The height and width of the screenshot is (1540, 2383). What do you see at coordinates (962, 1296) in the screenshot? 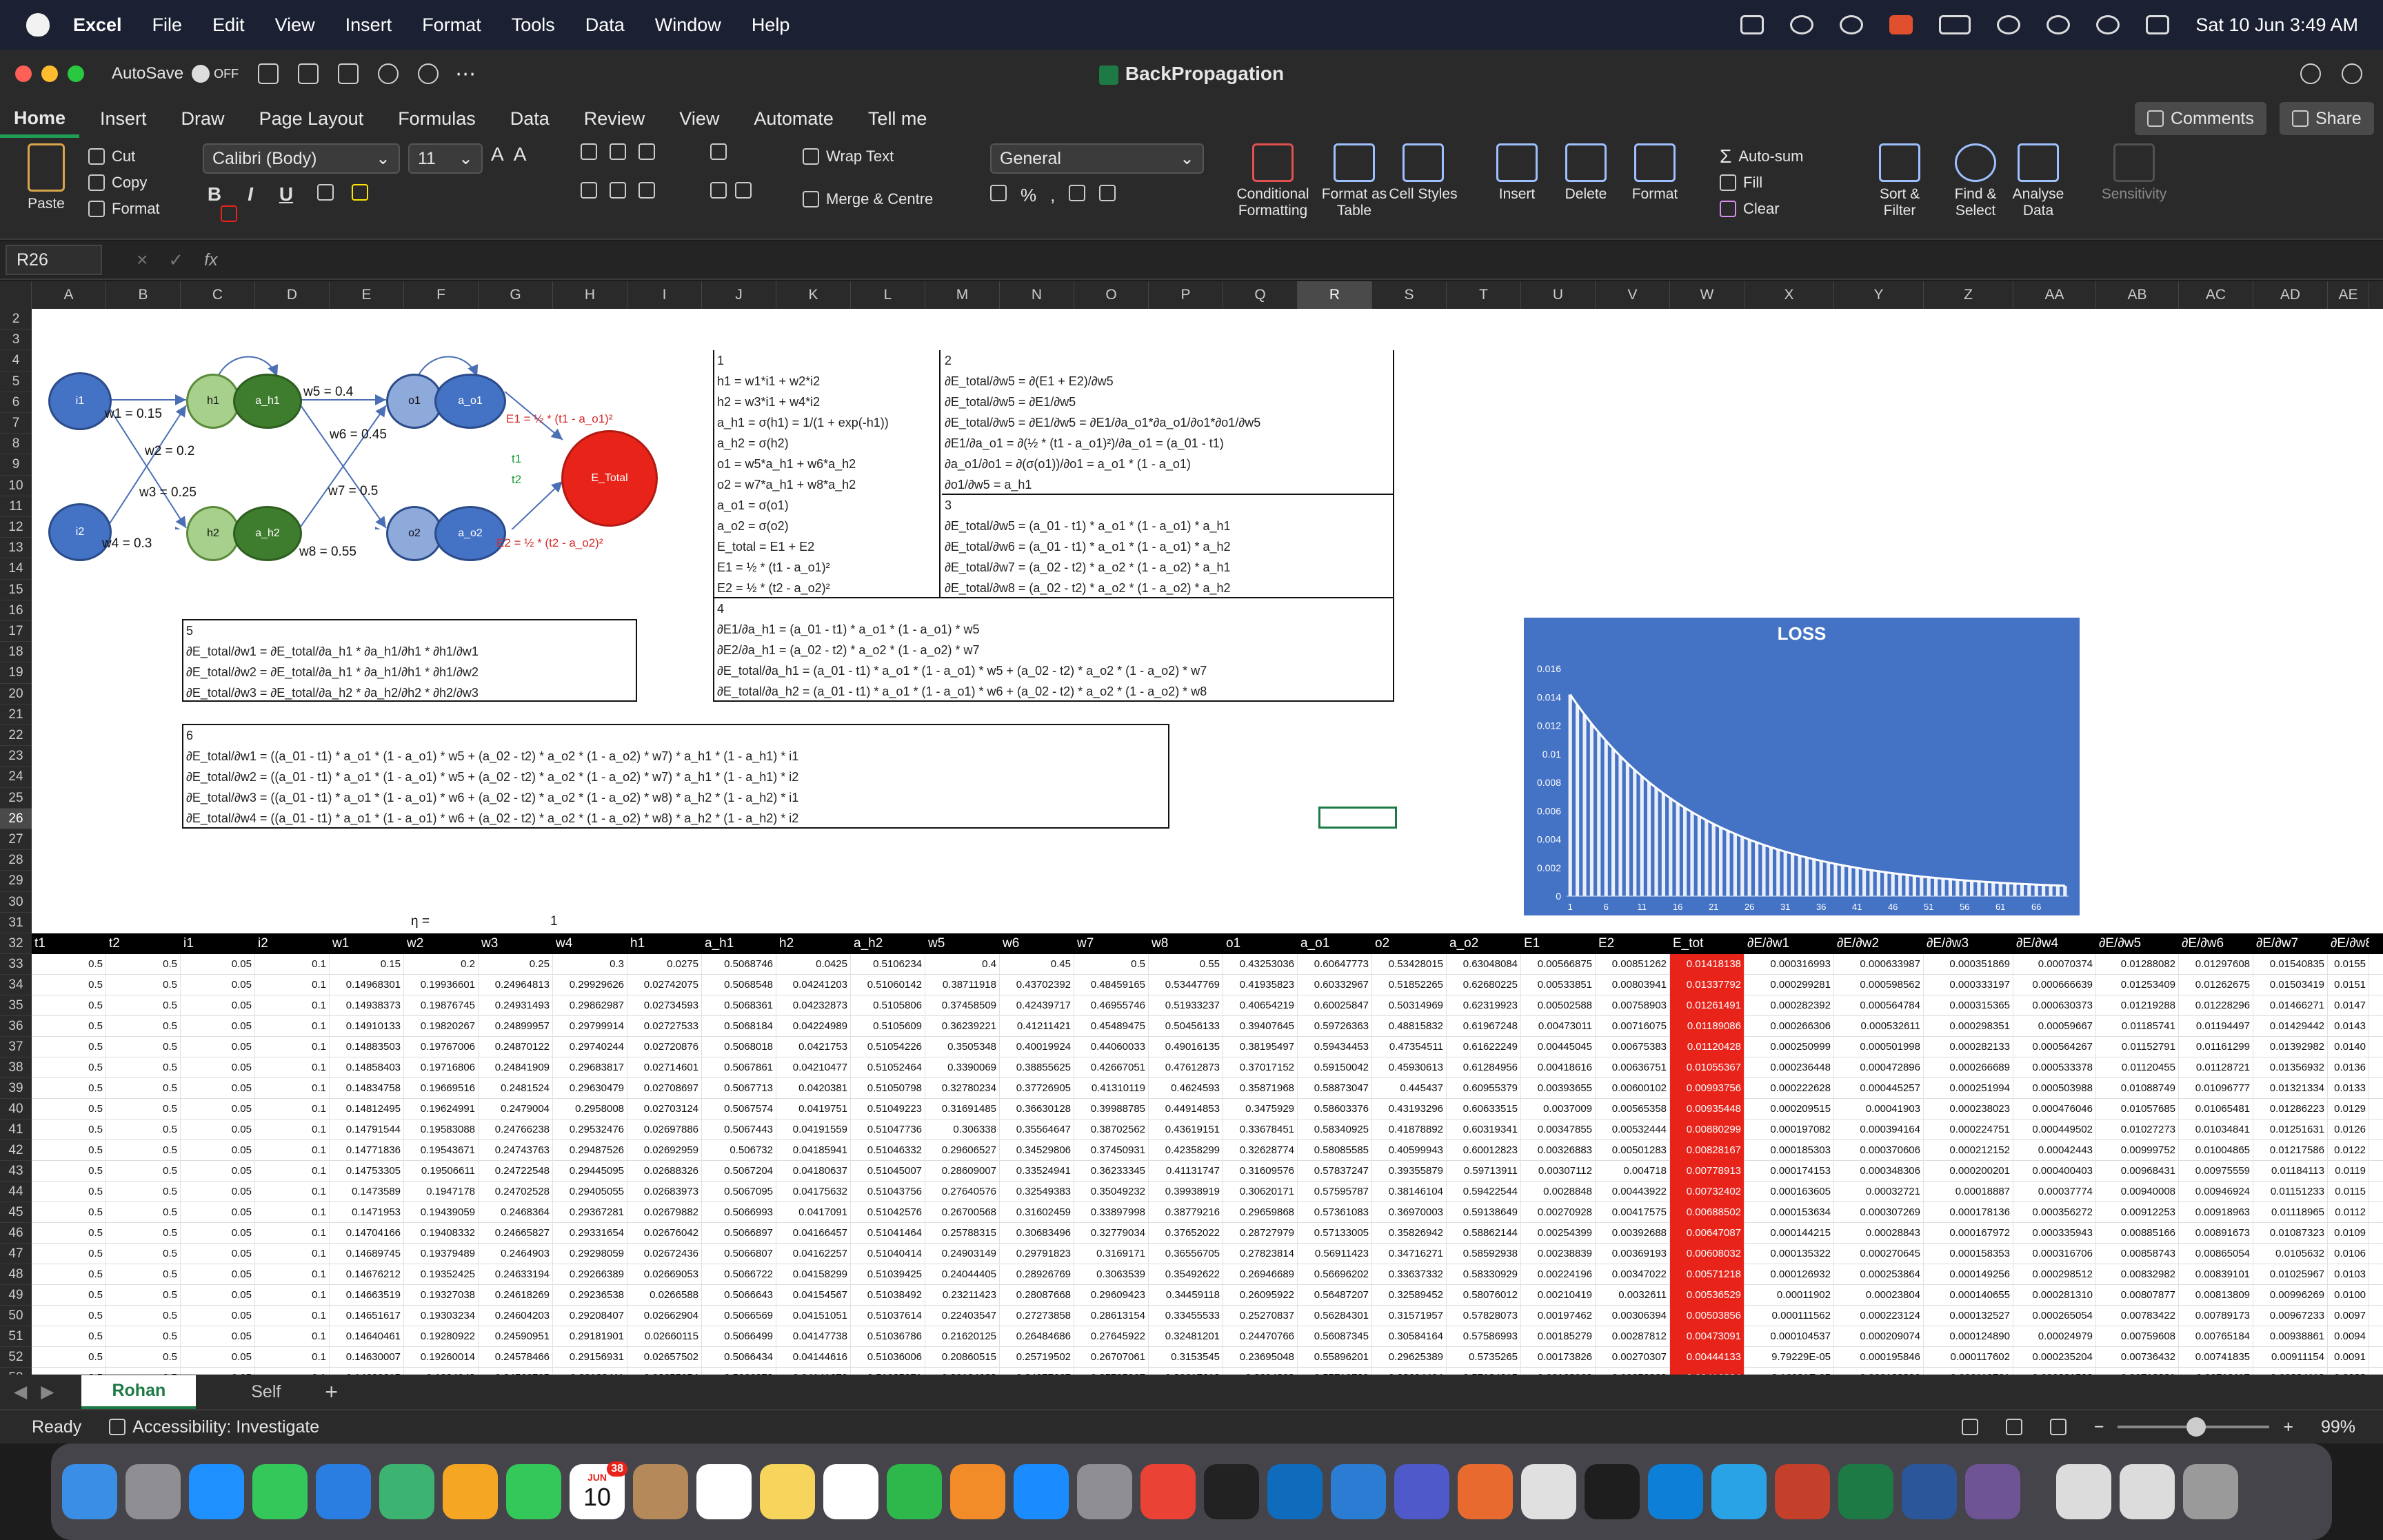
I see `table-cell: 0.23211423` at bounding box center [962, 1296].